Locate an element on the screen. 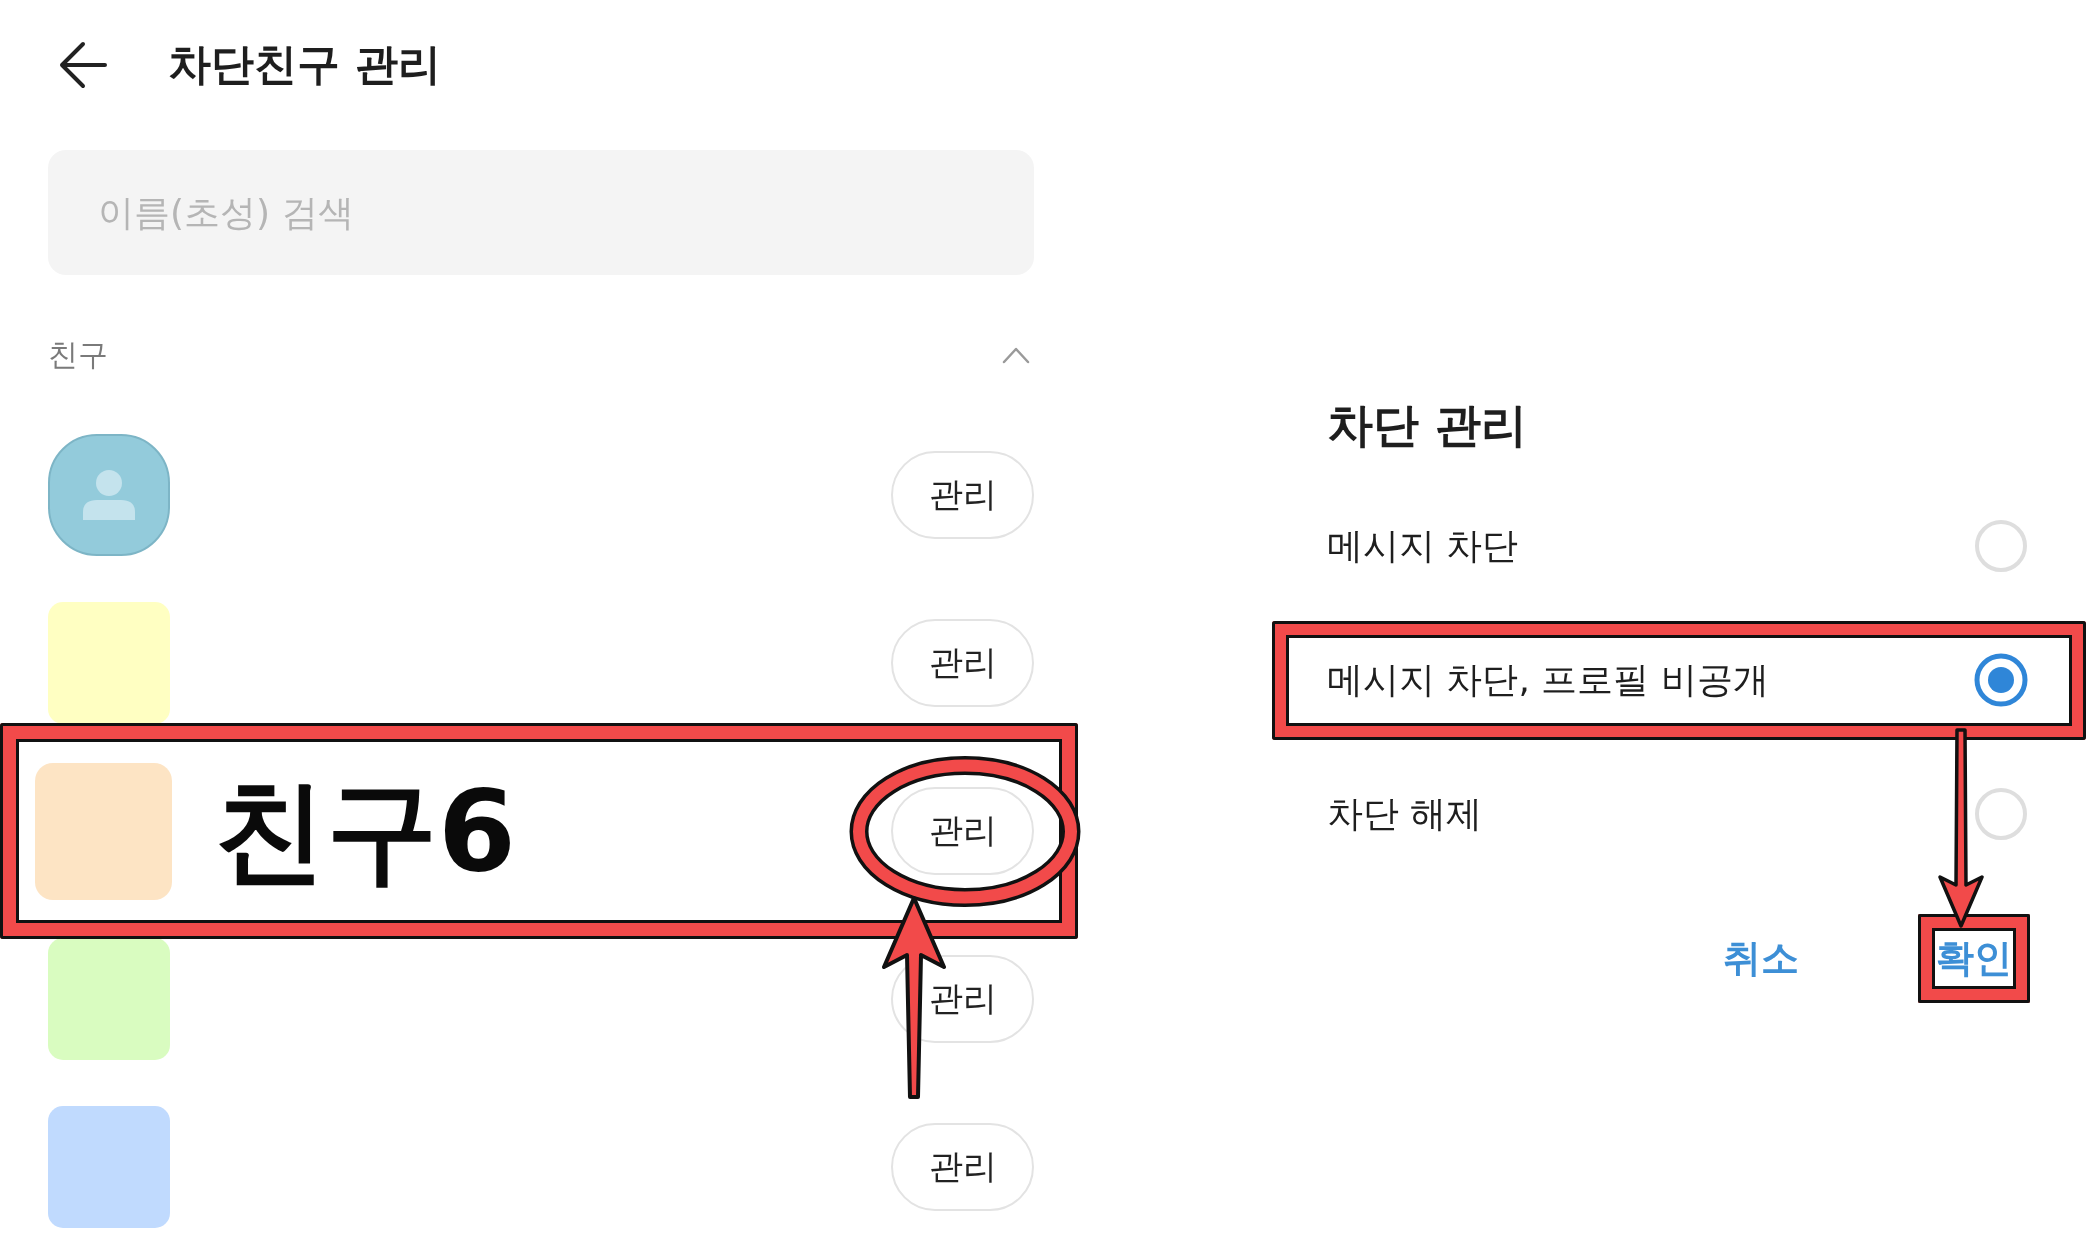 The image size is (2098, 1260). option-label: 메시지 차단 is located at coordinates (1423, 546).